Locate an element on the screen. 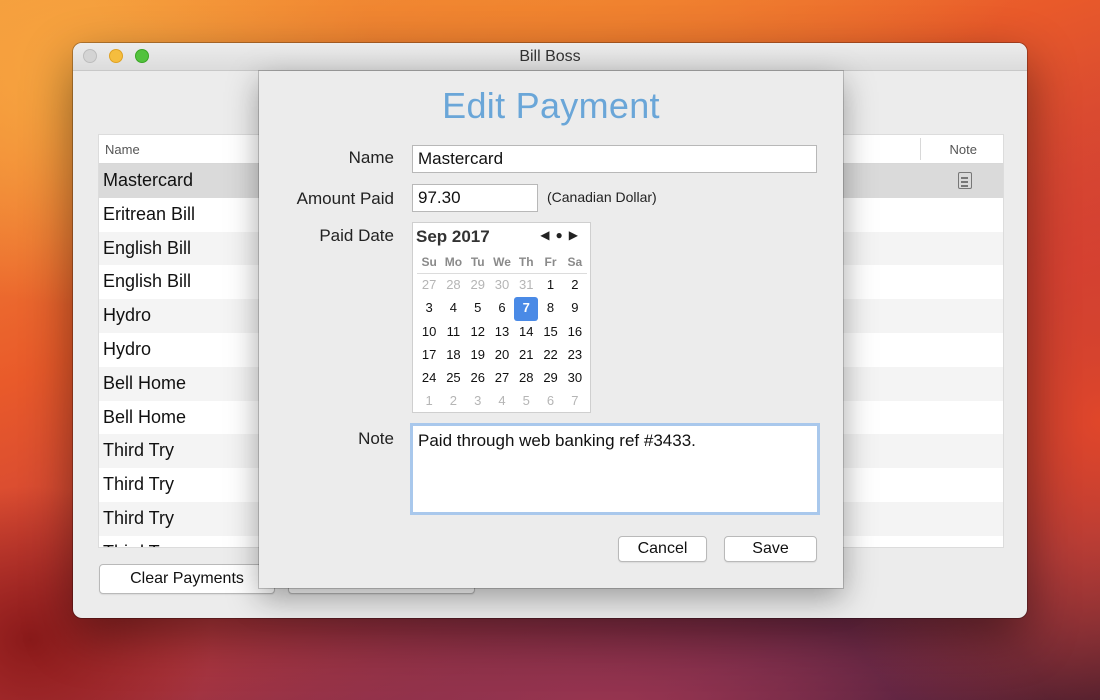  name-label: Name is located at coordinates (371, 157).